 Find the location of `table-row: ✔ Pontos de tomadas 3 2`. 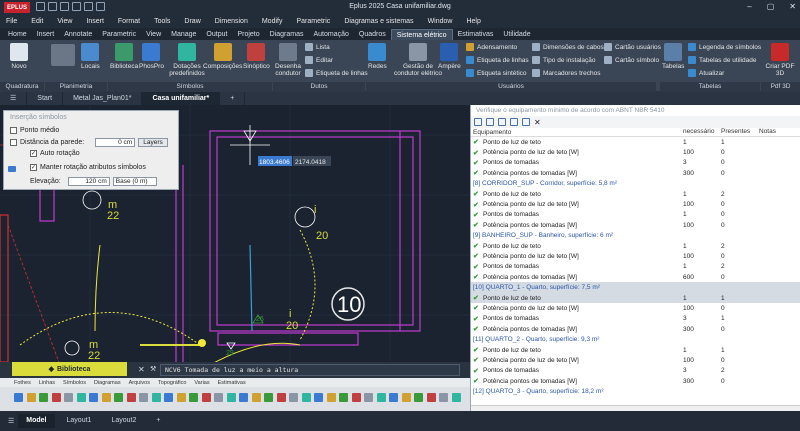

table-row: ✔ Pontos de tomadas 3 2 is located at coordinates (635, 371).